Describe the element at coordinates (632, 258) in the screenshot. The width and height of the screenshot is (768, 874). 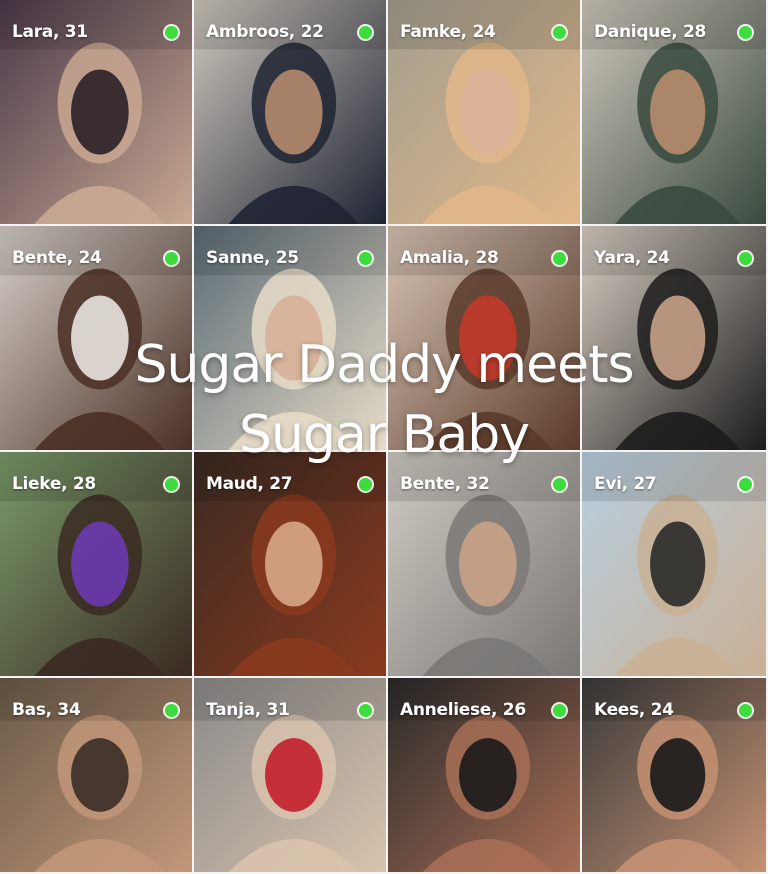
I see `profile-name-age: Yara, 24` at that location.